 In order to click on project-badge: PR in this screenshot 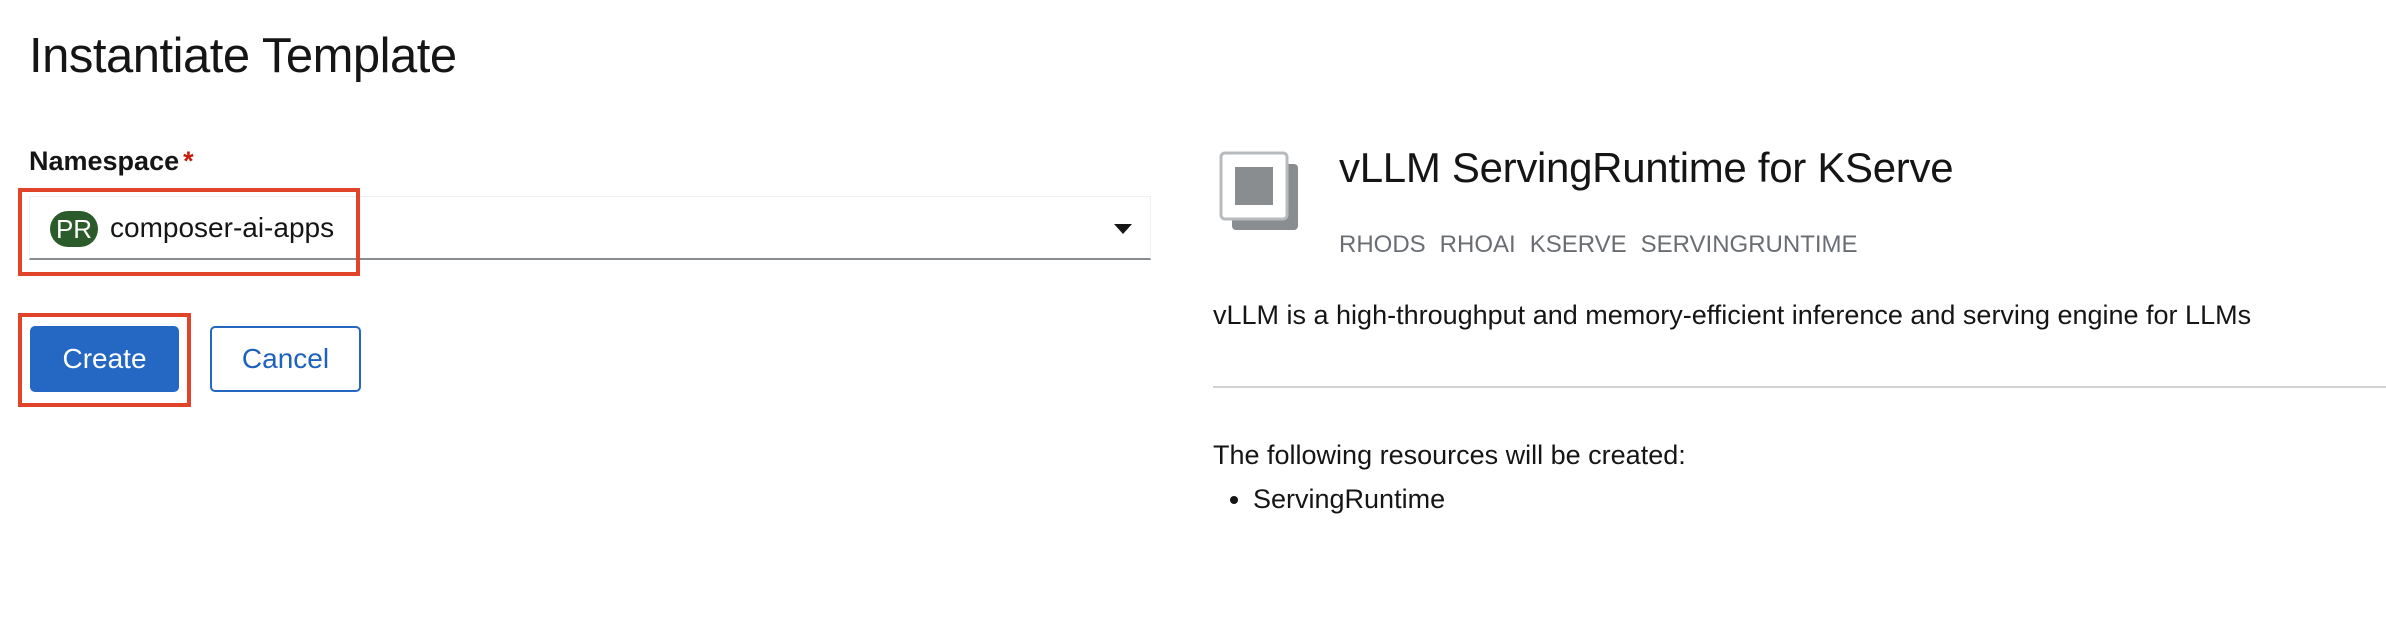, I will do `click(74, 229)`.